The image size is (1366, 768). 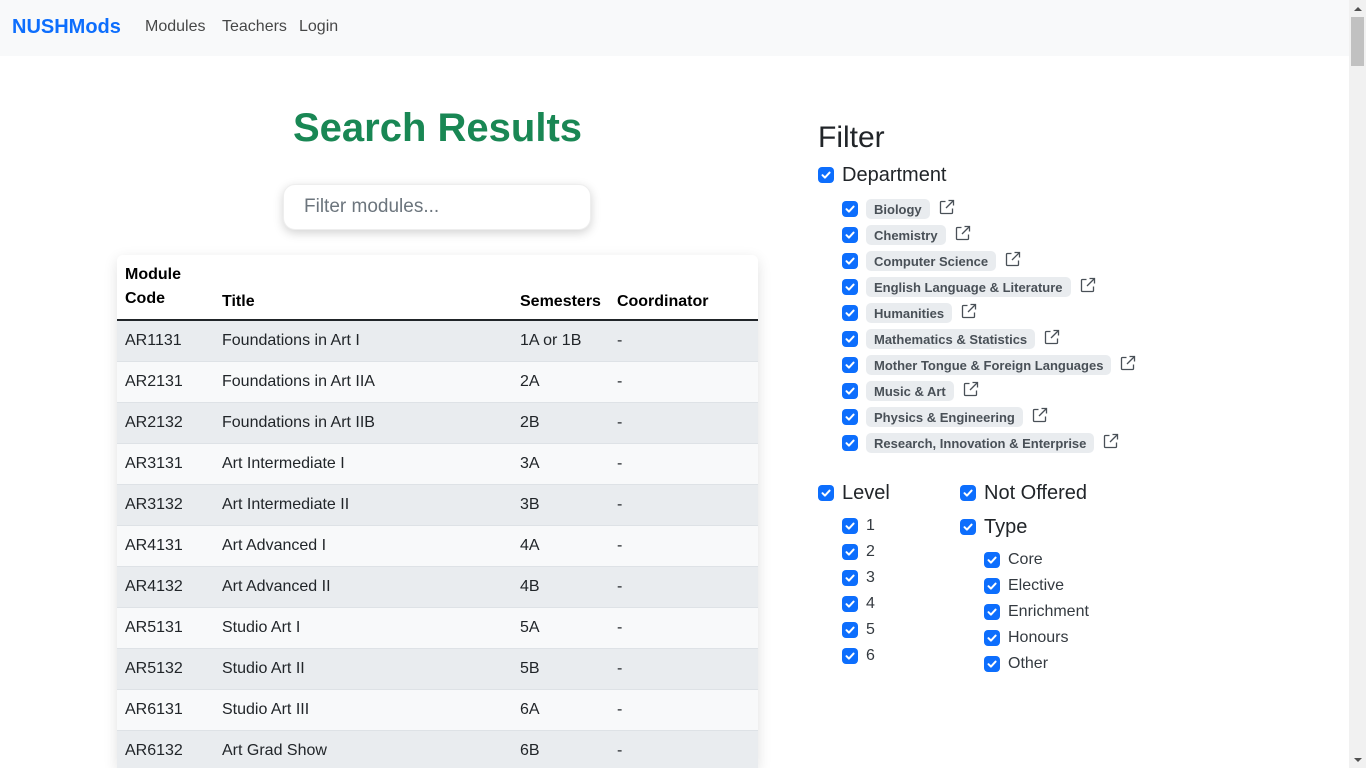 I want to click on department-checkbox-english-language-literature, so click(x=850, y=287).